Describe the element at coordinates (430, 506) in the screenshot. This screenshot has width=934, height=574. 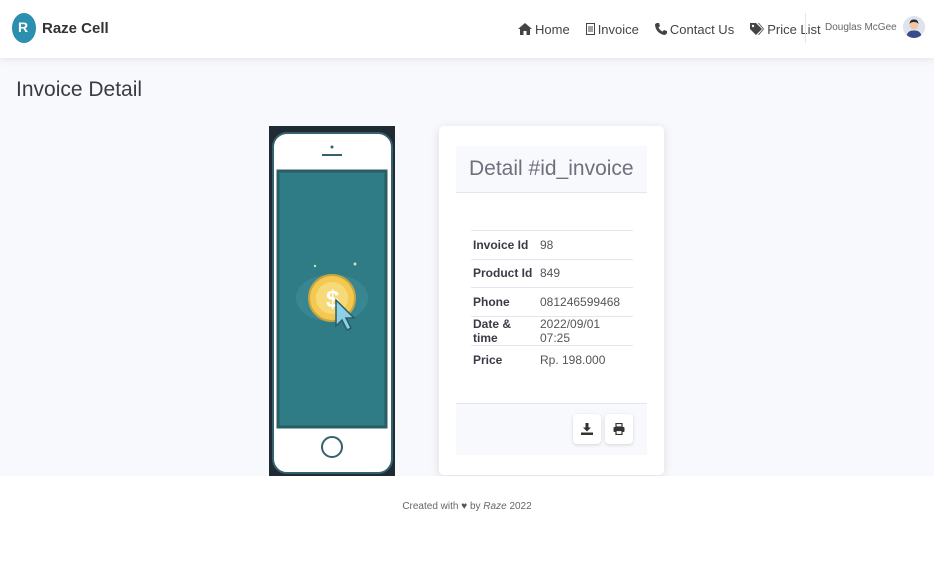
I see `footer-prefix: Created with` at that location.